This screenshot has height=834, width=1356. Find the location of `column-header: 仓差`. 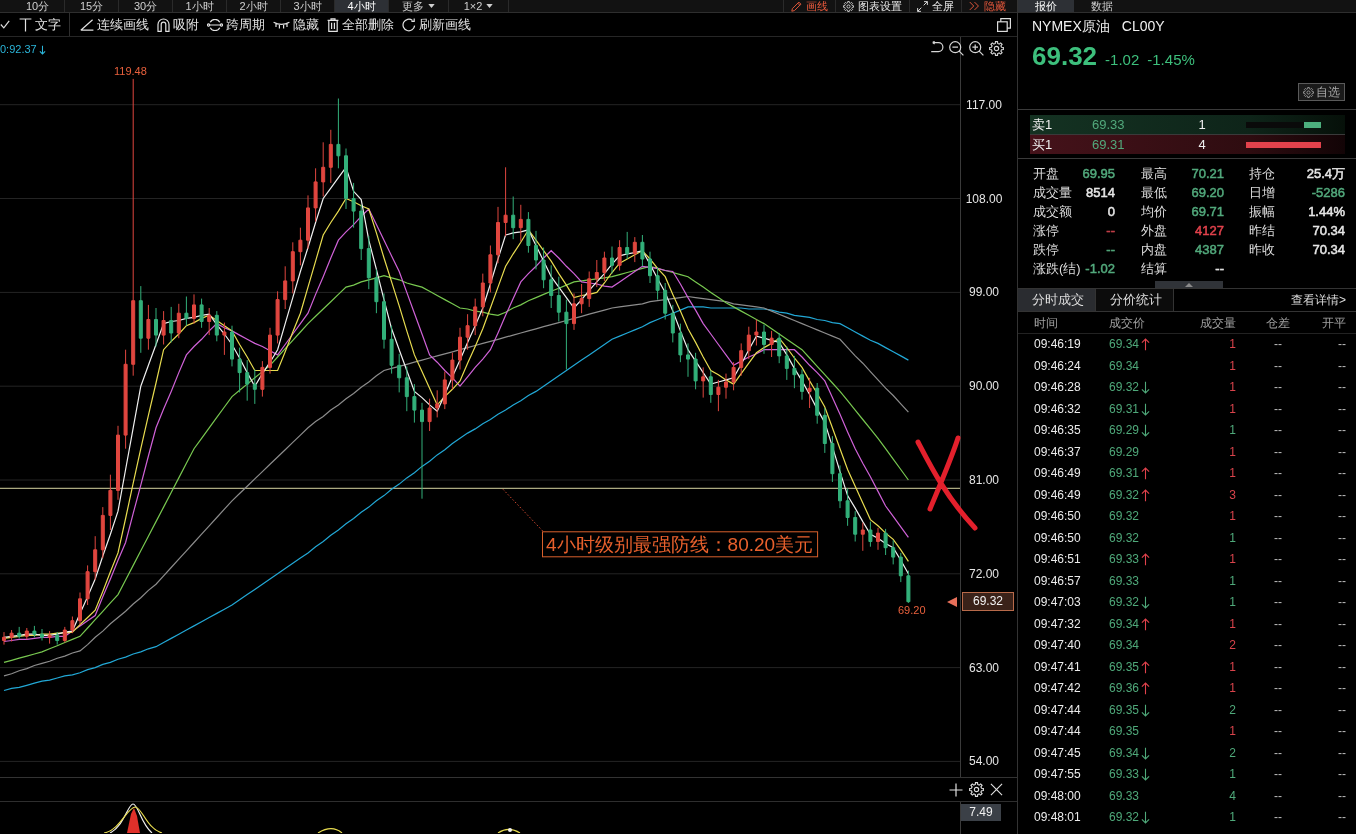

column-header: 仓差 is located at coordinates (1278, 322).